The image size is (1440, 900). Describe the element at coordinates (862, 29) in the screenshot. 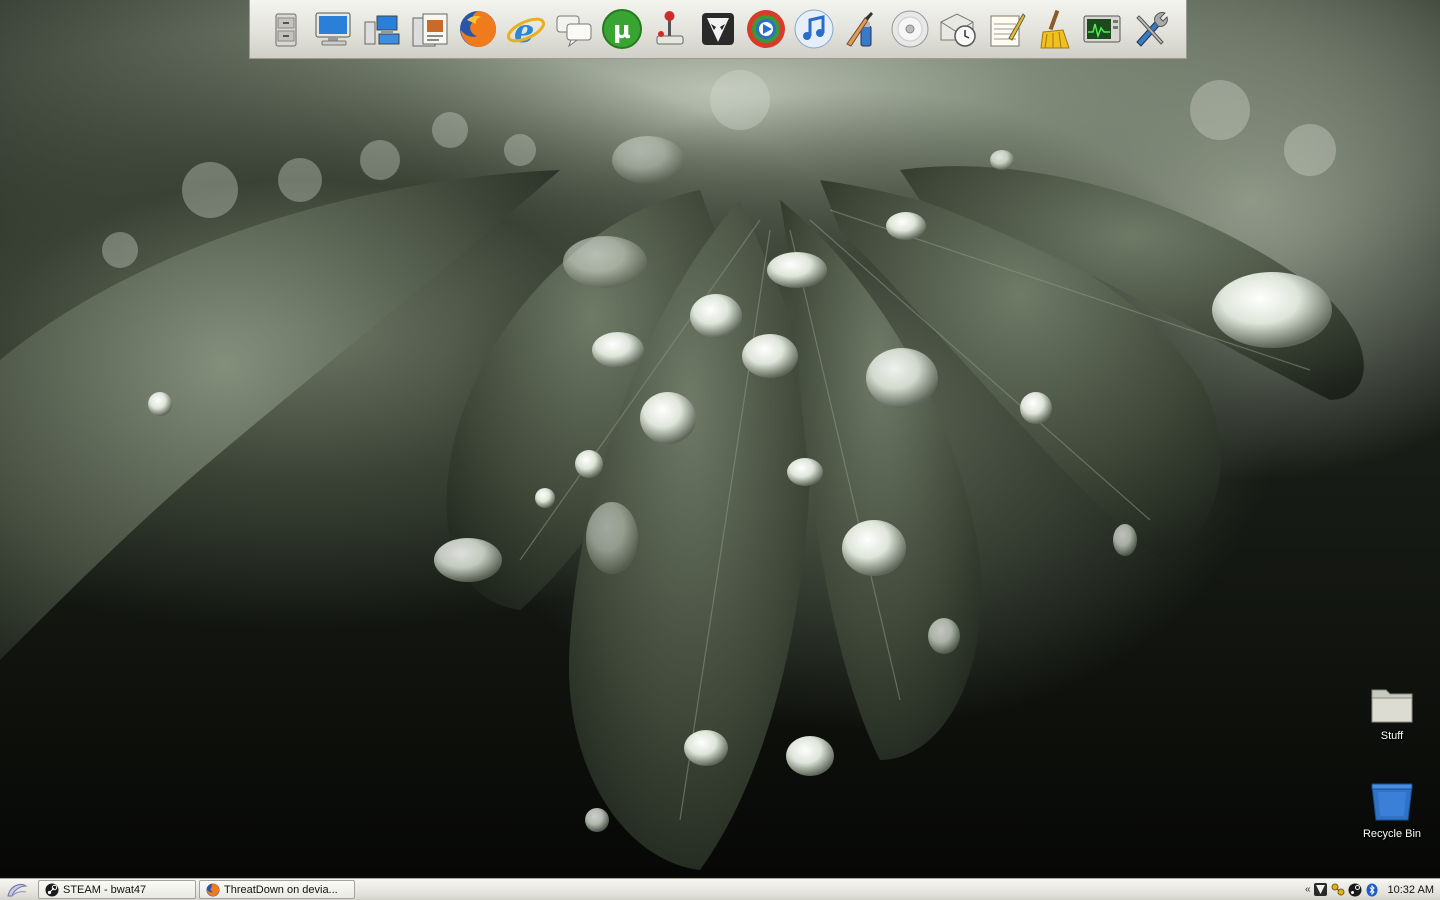

I see `paint-icon` at that location.